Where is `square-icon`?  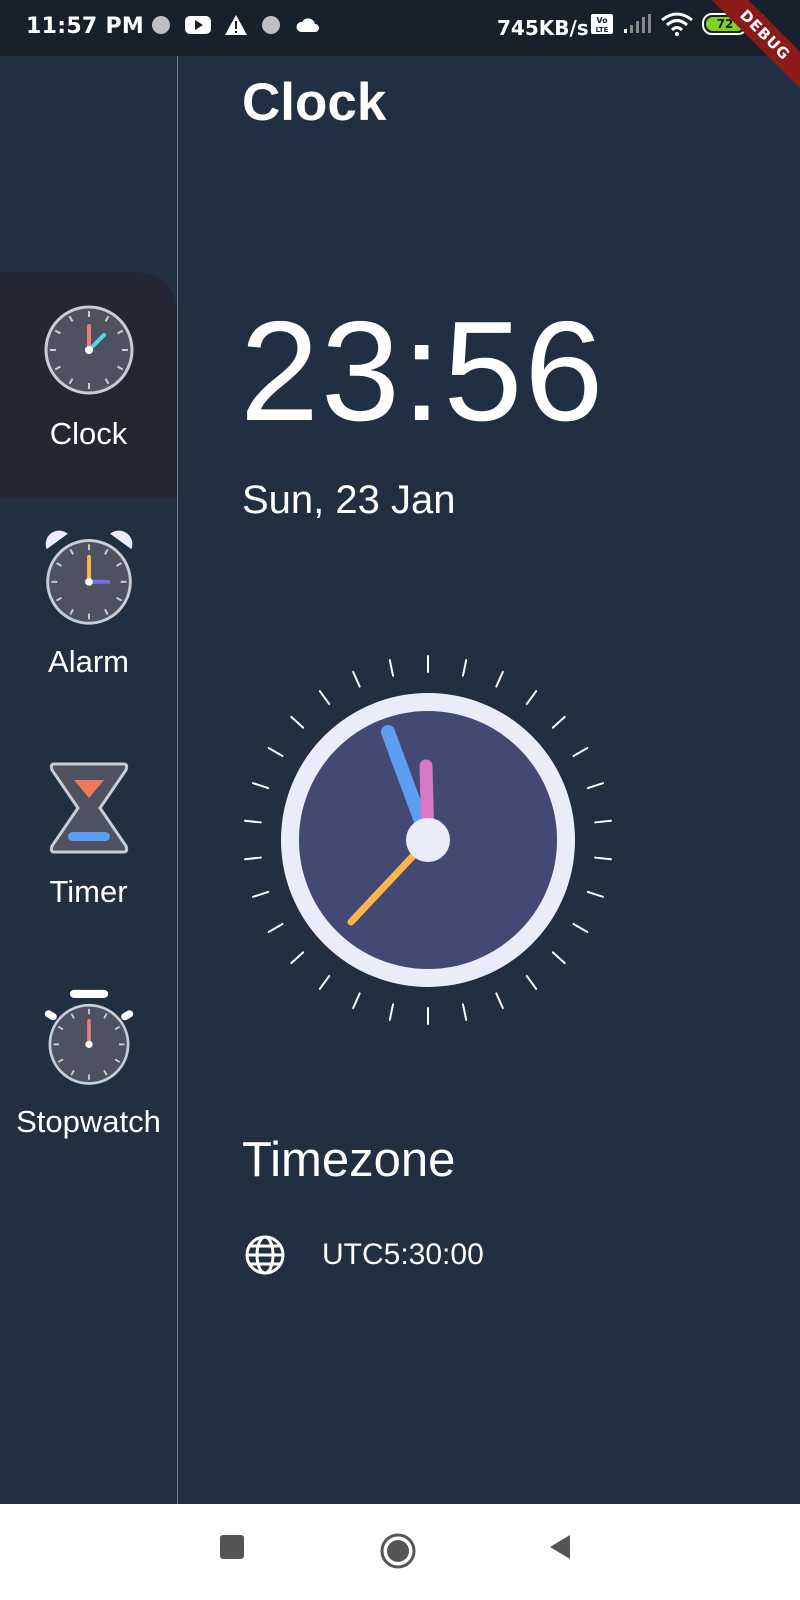 square-icon is located at coordinates (232, 1547).